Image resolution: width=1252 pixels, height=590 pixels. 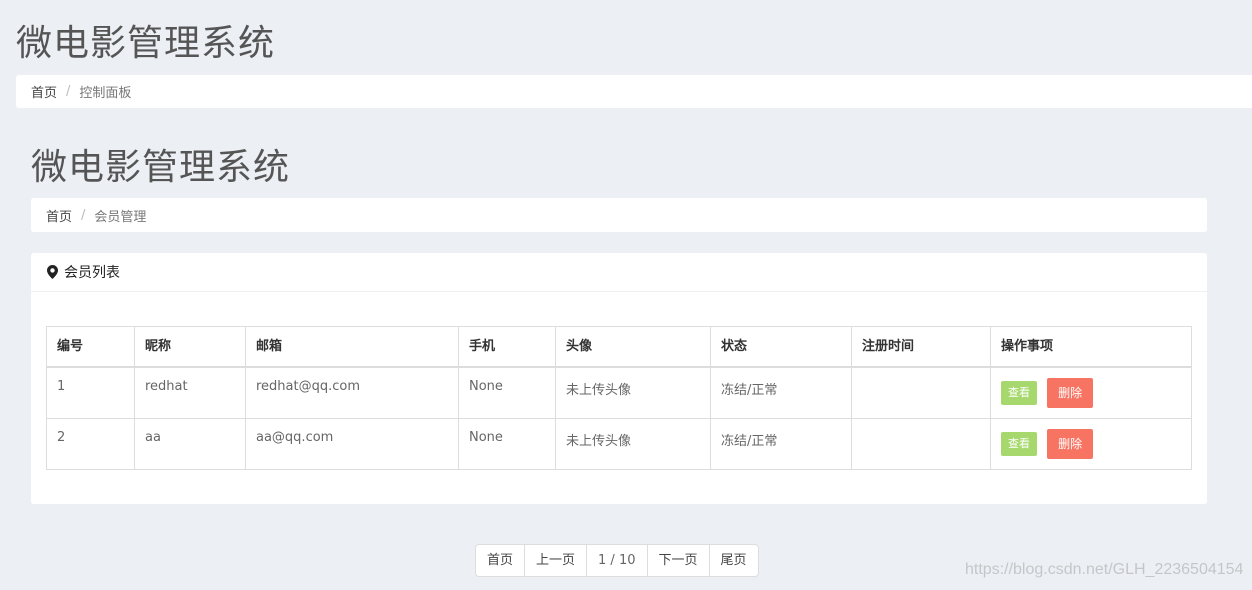 What do you see at coordinates (500, 560) in the screenshot?
I see `pager-first-button: 首页` at bounding box center [500, 560].